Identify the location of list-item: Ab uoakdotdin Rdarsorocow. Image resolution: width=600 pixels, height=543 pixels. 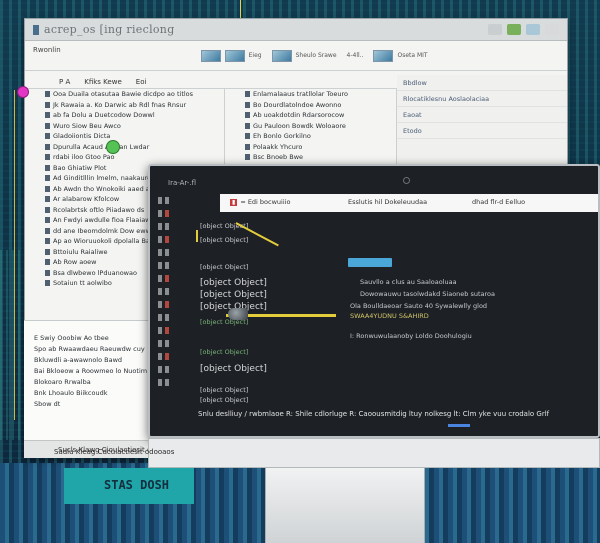
(310, 115).